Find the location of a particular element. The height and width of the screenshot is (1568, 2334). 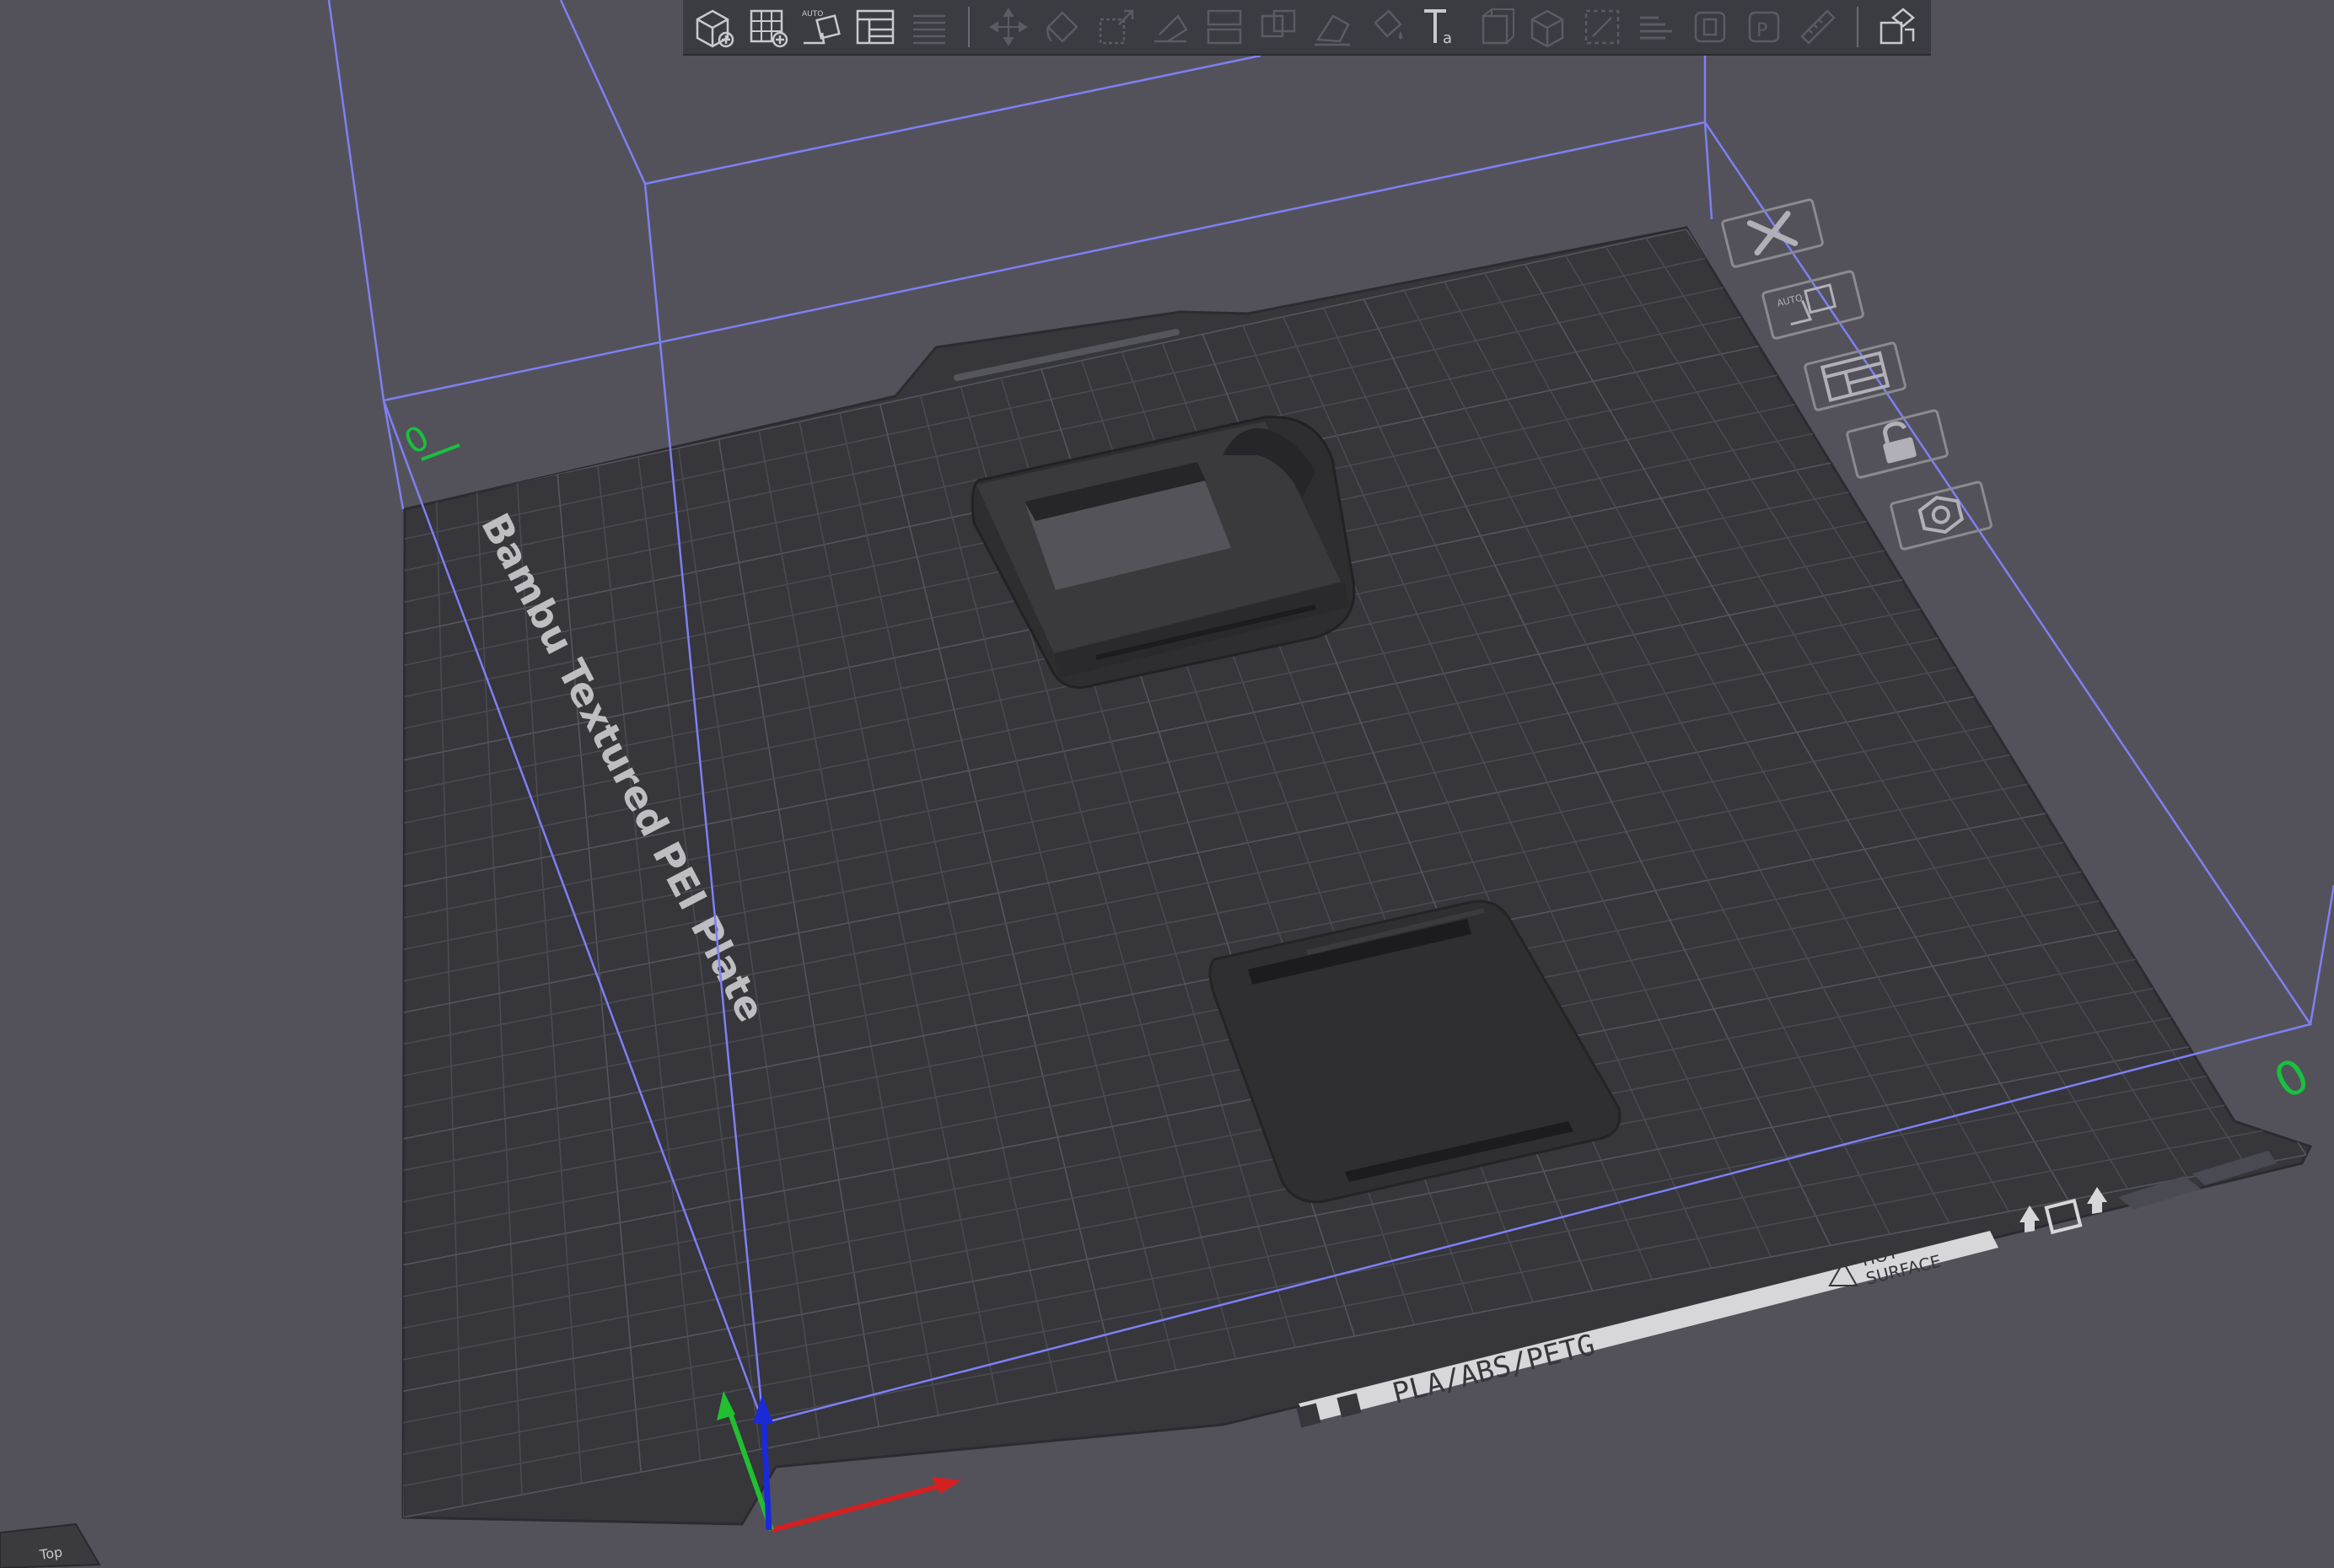

support-paint-button is located at coordinates (1333, 27).